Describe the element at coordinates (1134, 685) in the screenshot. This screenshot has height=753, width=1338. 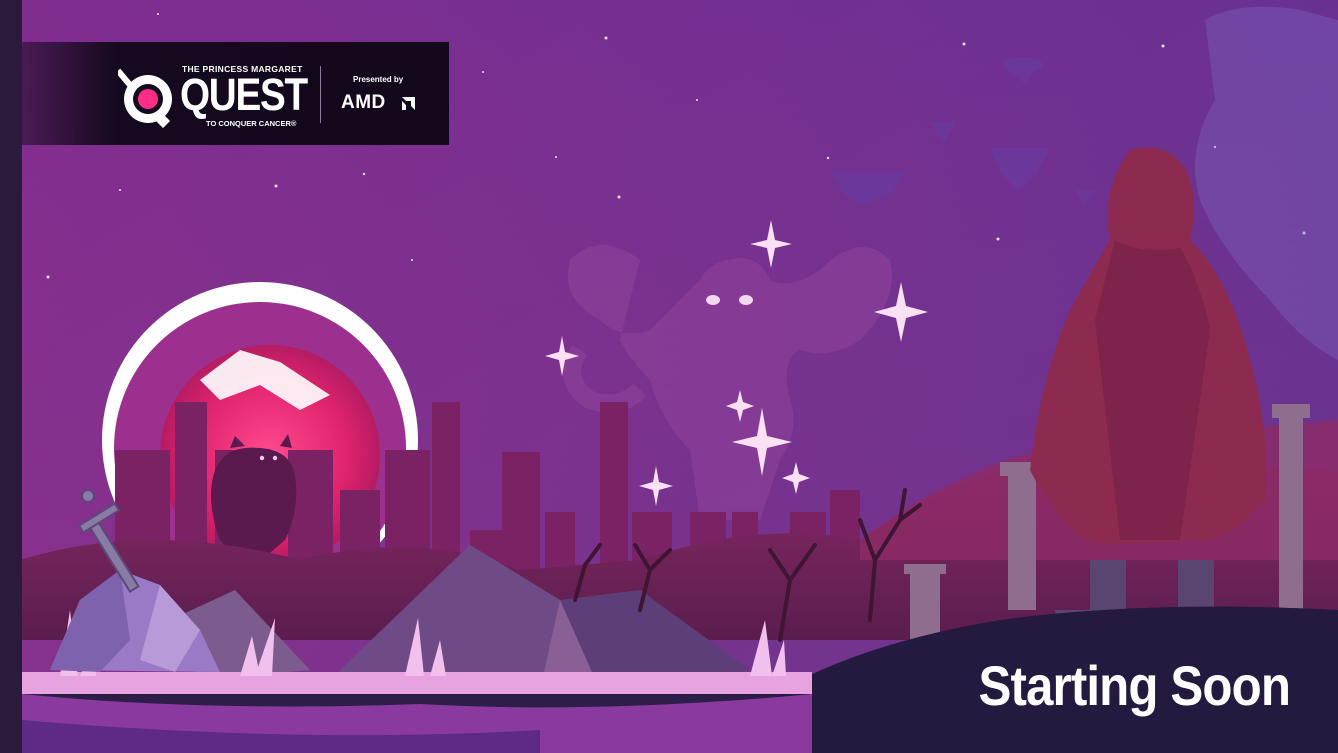
I see `starting-soon-text: Starting Soon` at that location.